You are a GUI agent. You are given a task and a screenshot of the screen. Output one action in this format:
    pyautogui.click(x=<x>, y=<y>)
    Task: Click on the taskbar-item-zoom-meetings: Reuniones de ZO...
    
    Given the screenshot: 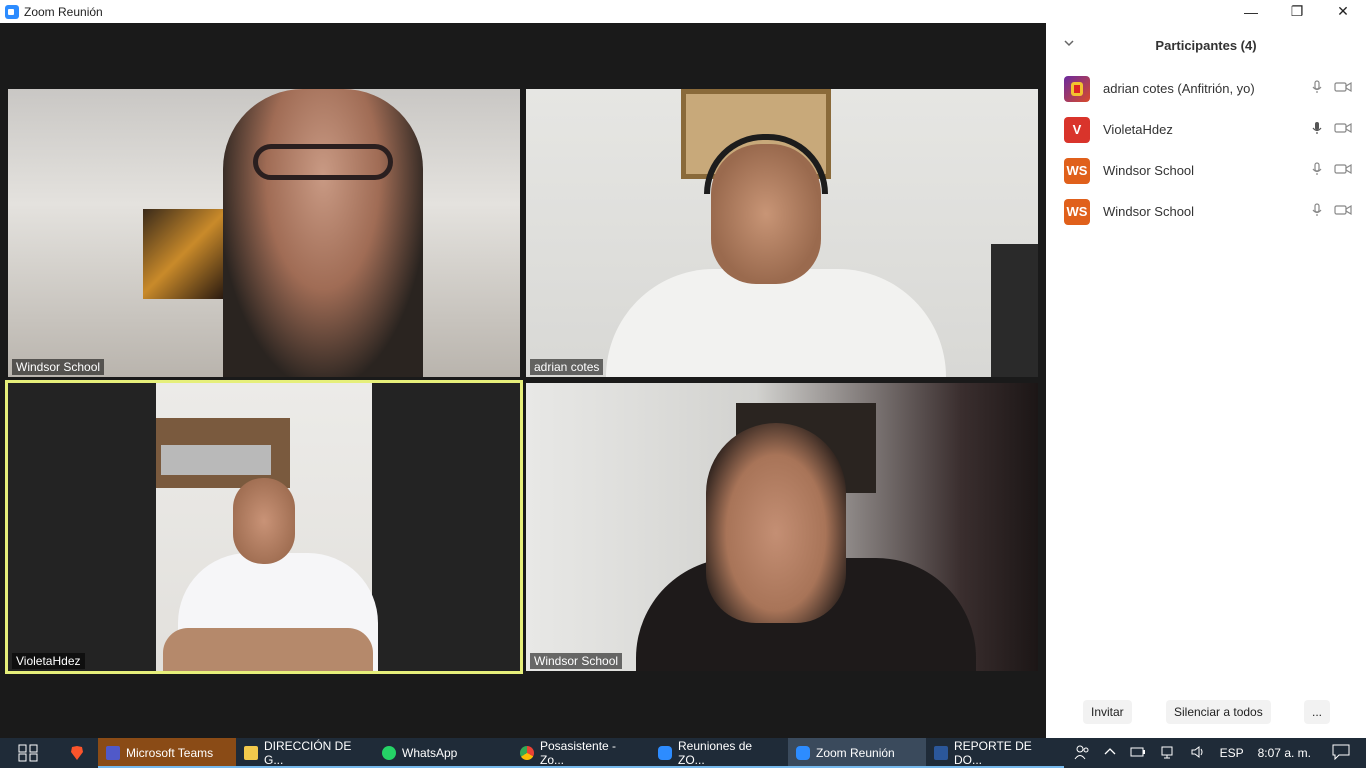 What is the action you would take?
    pyautogui.click(x=719, y=753)
    